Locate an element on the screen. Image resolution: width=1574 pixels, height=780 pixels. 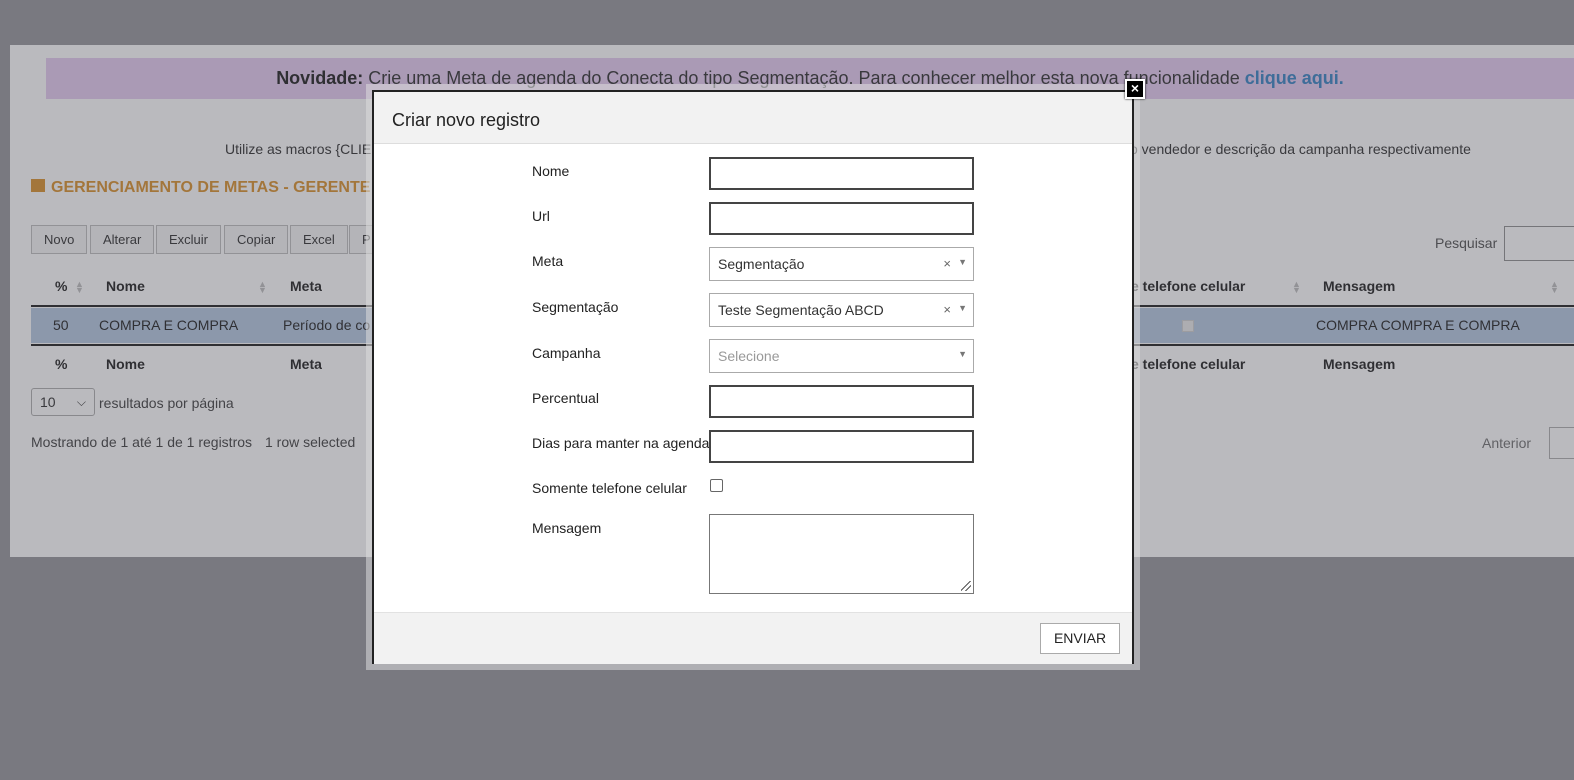
campanha-label: Campanha is located at coordinates (566, 353).